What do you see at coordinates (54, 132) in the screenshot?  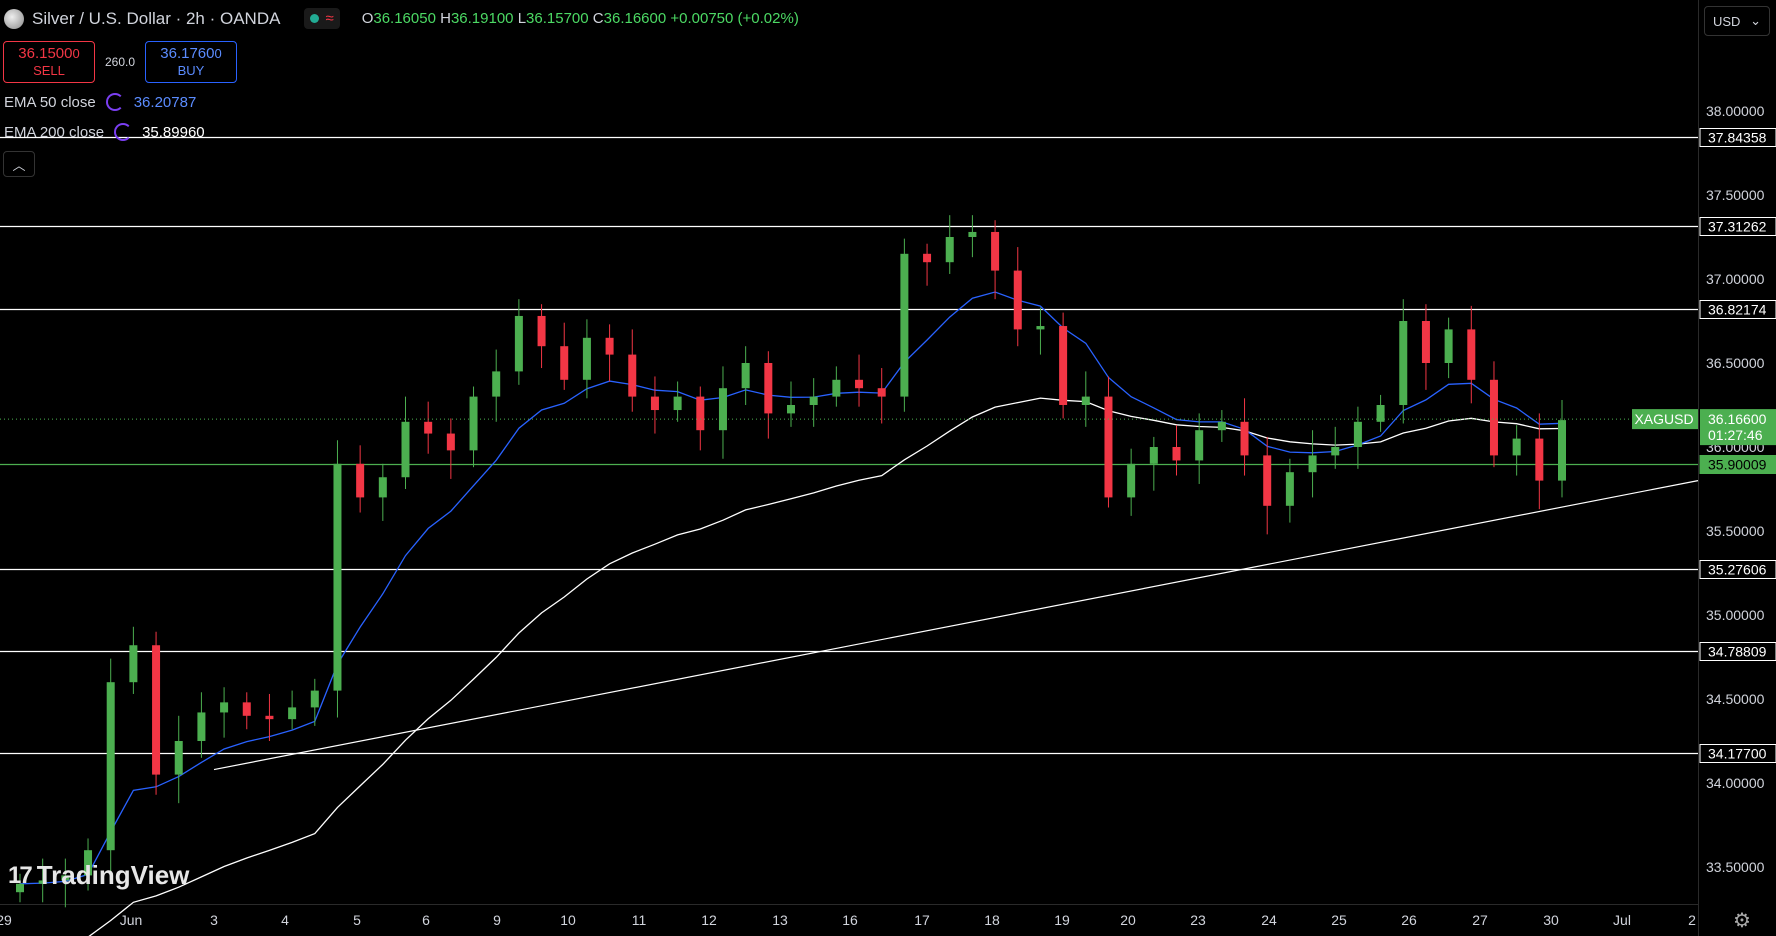 I see `ema200-label: EMA 200 close` at bounding box center [54, 132].